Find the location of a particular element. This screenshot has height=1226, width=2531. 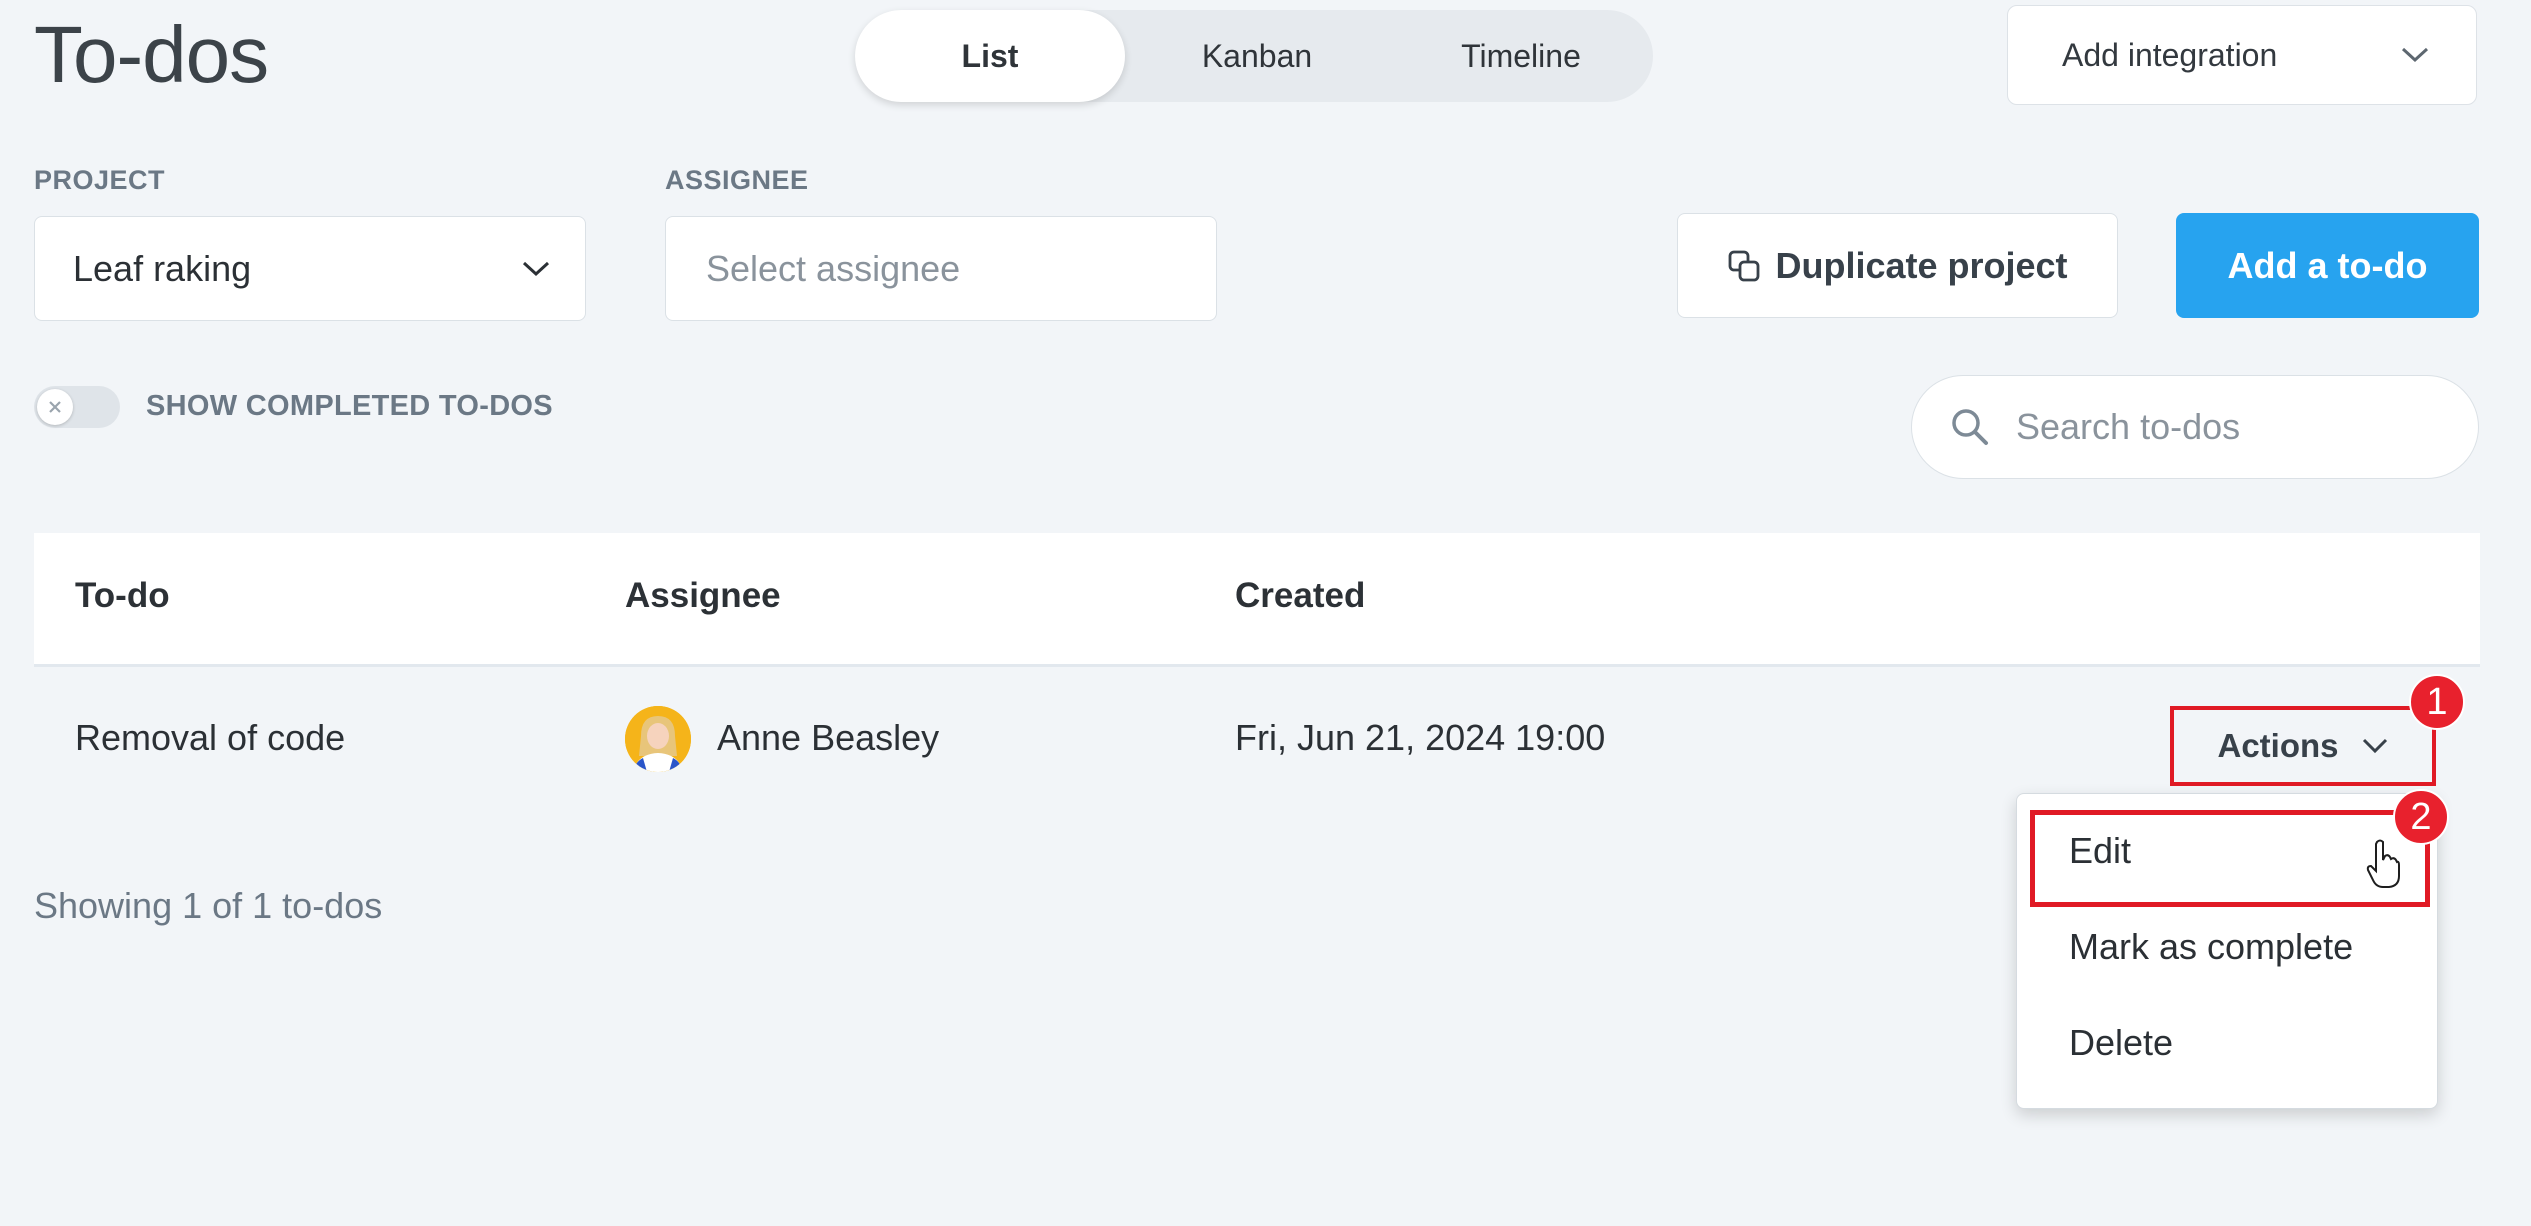

toggle-knob is located at coordinates (55, 407).